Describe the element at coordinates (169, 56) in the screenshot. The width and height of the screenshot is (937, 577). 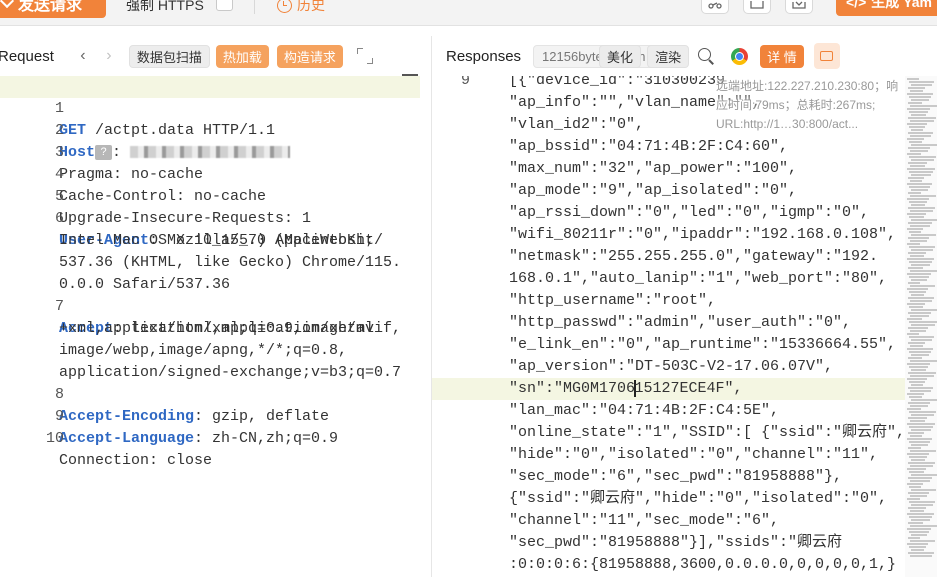
I see `packet-scan-button: 数据包扫描` at that location.